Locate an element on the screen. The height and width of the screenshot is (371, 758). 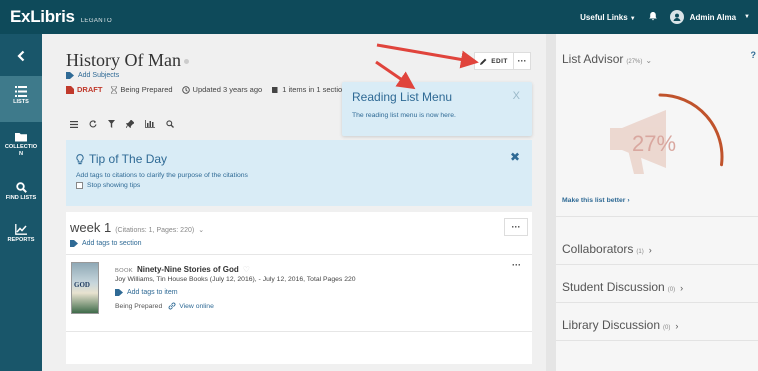
citation-status-line: Being Prepared View online is located at coordinates (164, 306).